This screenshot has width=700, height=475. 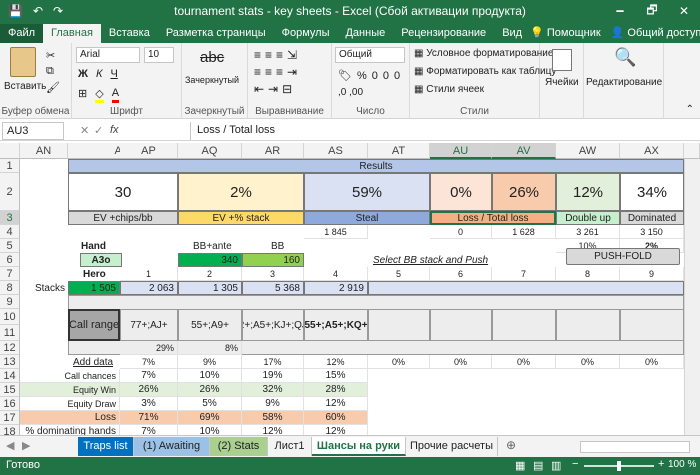 What do you see at coordinates (290, 446) in the screenshot?
I see `sheet-tab-list1: Лист1` at bounding box center [290, 446].